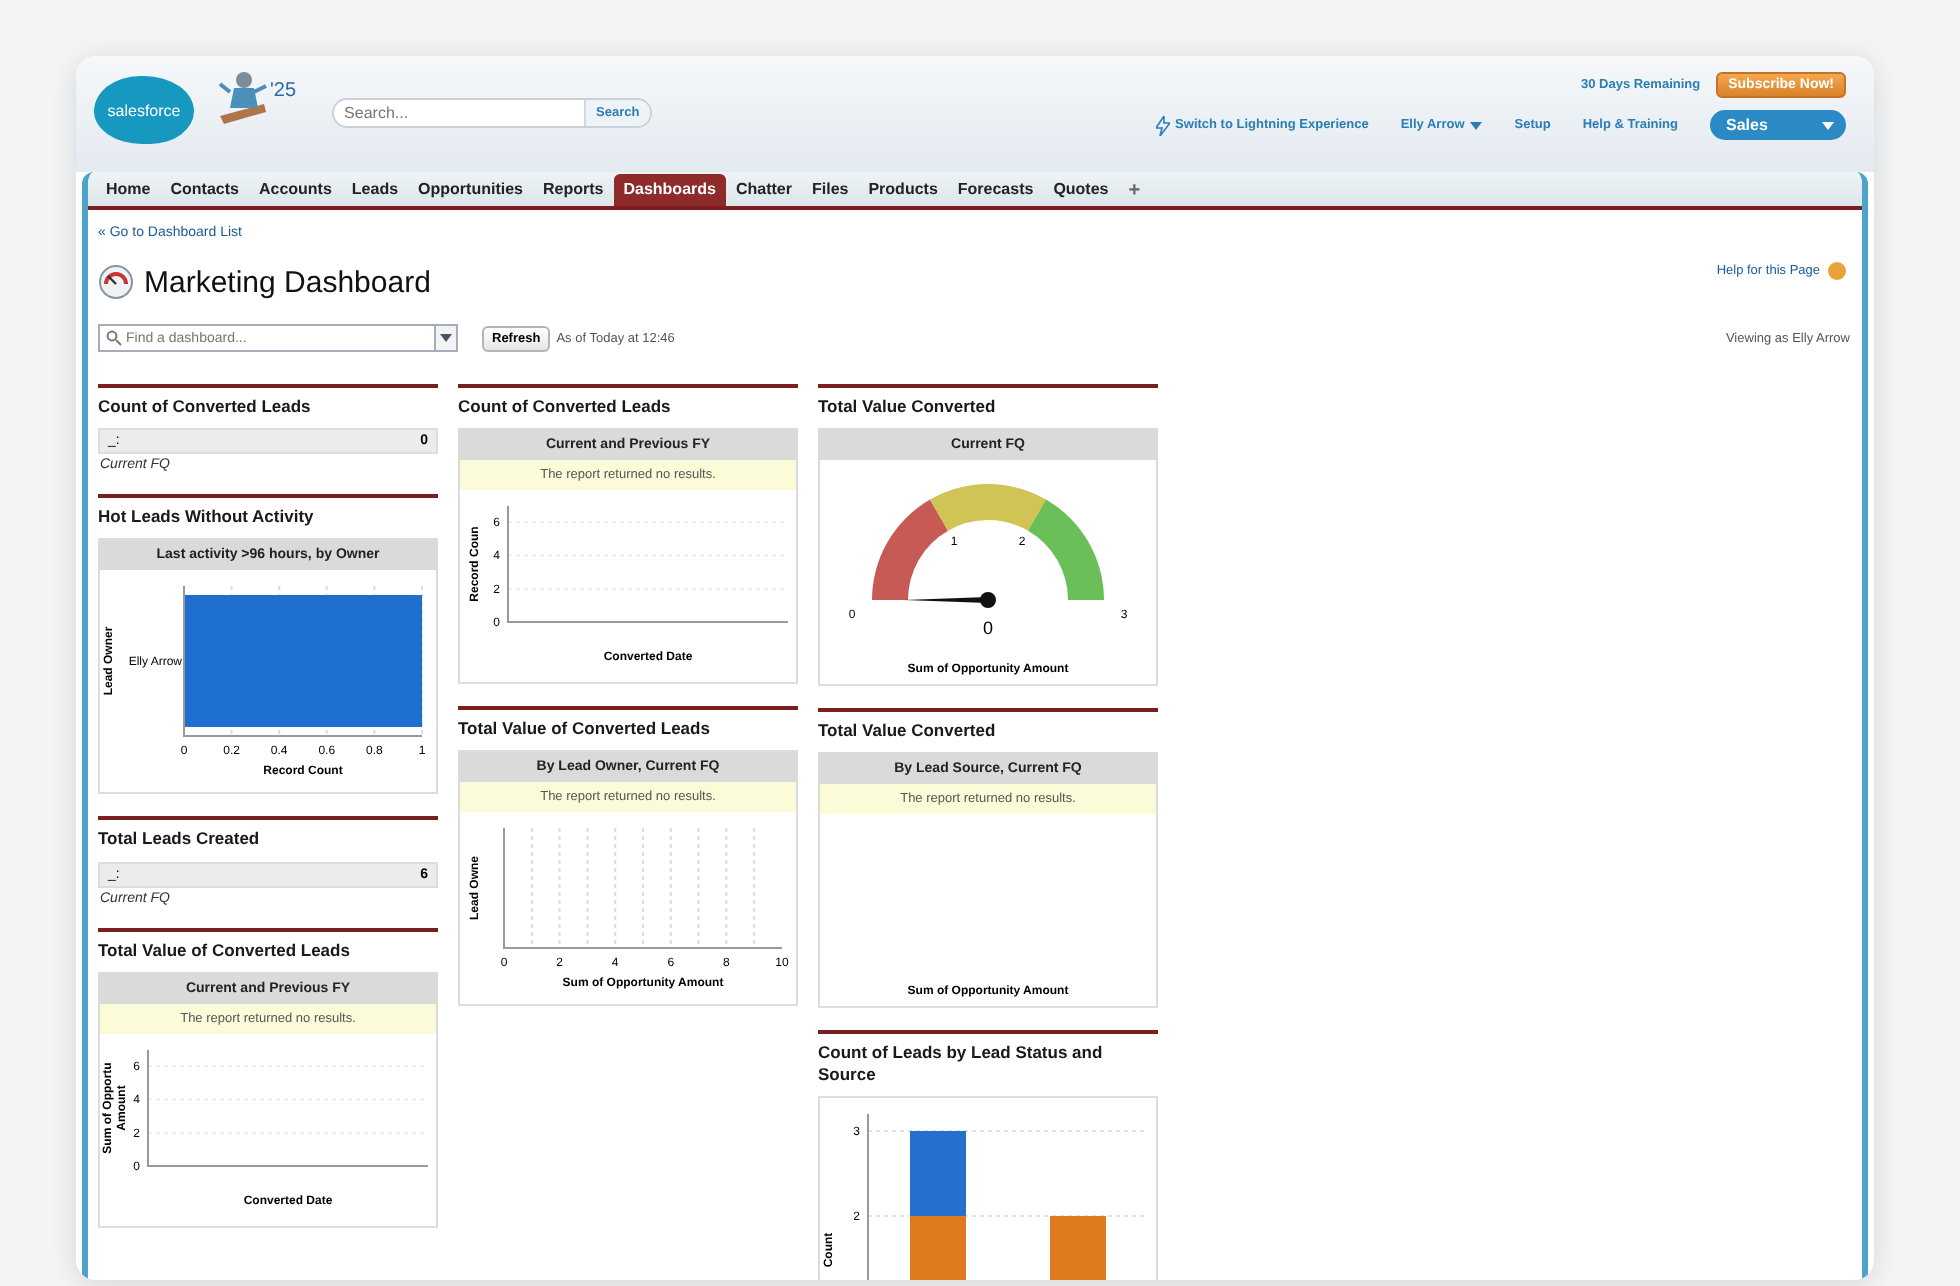 This screenshot has width=1960, height=1286. I want to click on page-title: Marketing Dashboard, so click(287, 282).